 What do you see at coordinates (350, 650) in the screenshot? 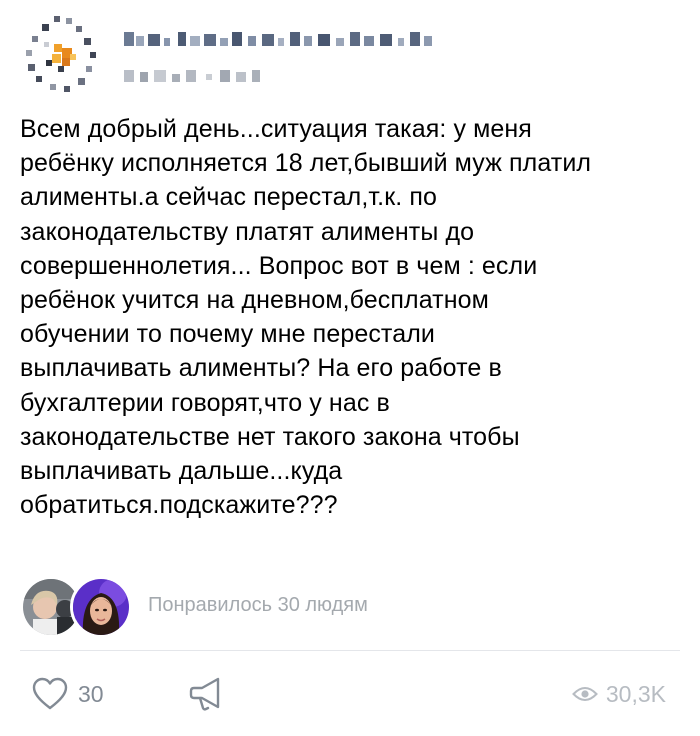
I see `divider` at bounding box center [350, 650].